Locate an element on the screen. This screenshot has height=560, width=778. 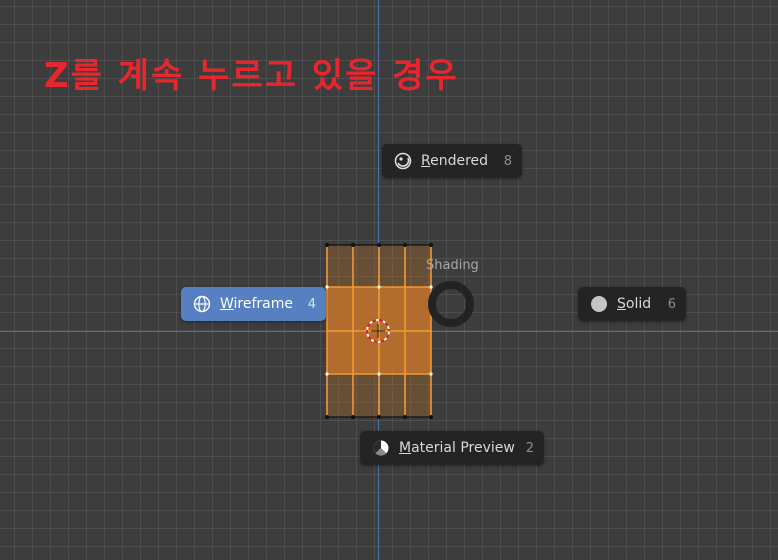
pie-item-material-preview: Material Preview 2 is located at coordinates (452, 448).